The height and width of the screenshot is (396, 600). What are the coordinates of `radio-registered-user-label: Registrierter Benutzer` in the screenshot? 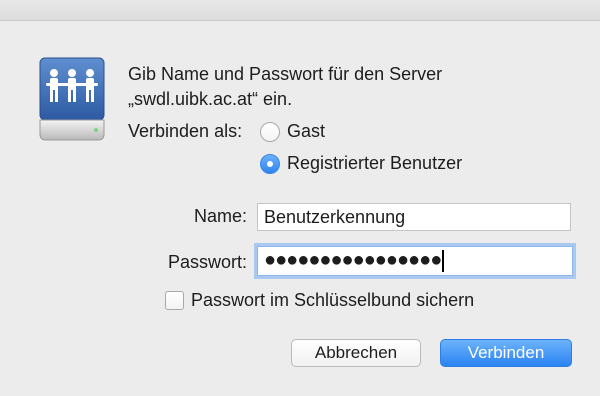 It's located at (374, 163).